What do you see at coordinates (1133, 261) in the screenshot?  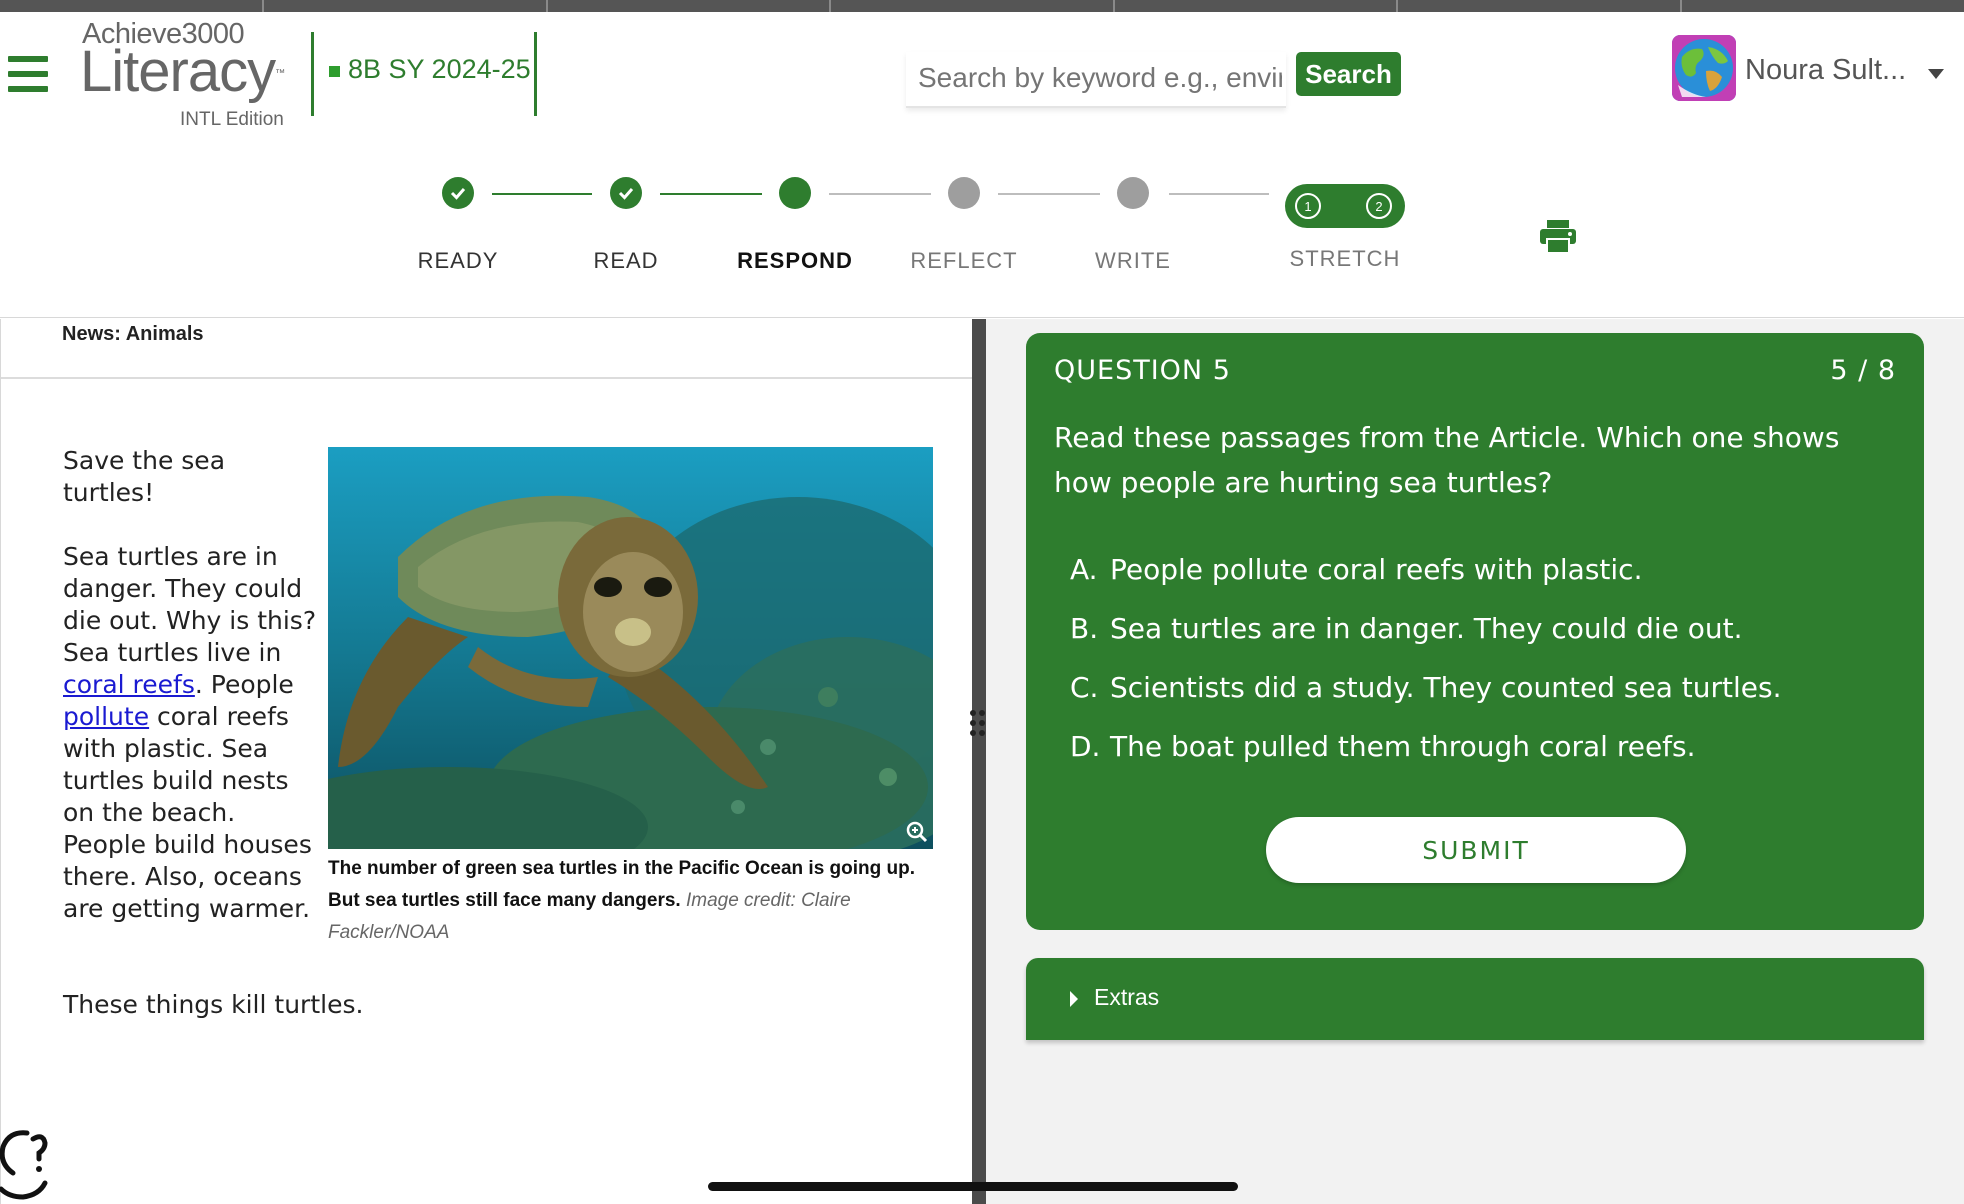 I see `step-label-write: WRITE` at bounding box center [1133, 261].